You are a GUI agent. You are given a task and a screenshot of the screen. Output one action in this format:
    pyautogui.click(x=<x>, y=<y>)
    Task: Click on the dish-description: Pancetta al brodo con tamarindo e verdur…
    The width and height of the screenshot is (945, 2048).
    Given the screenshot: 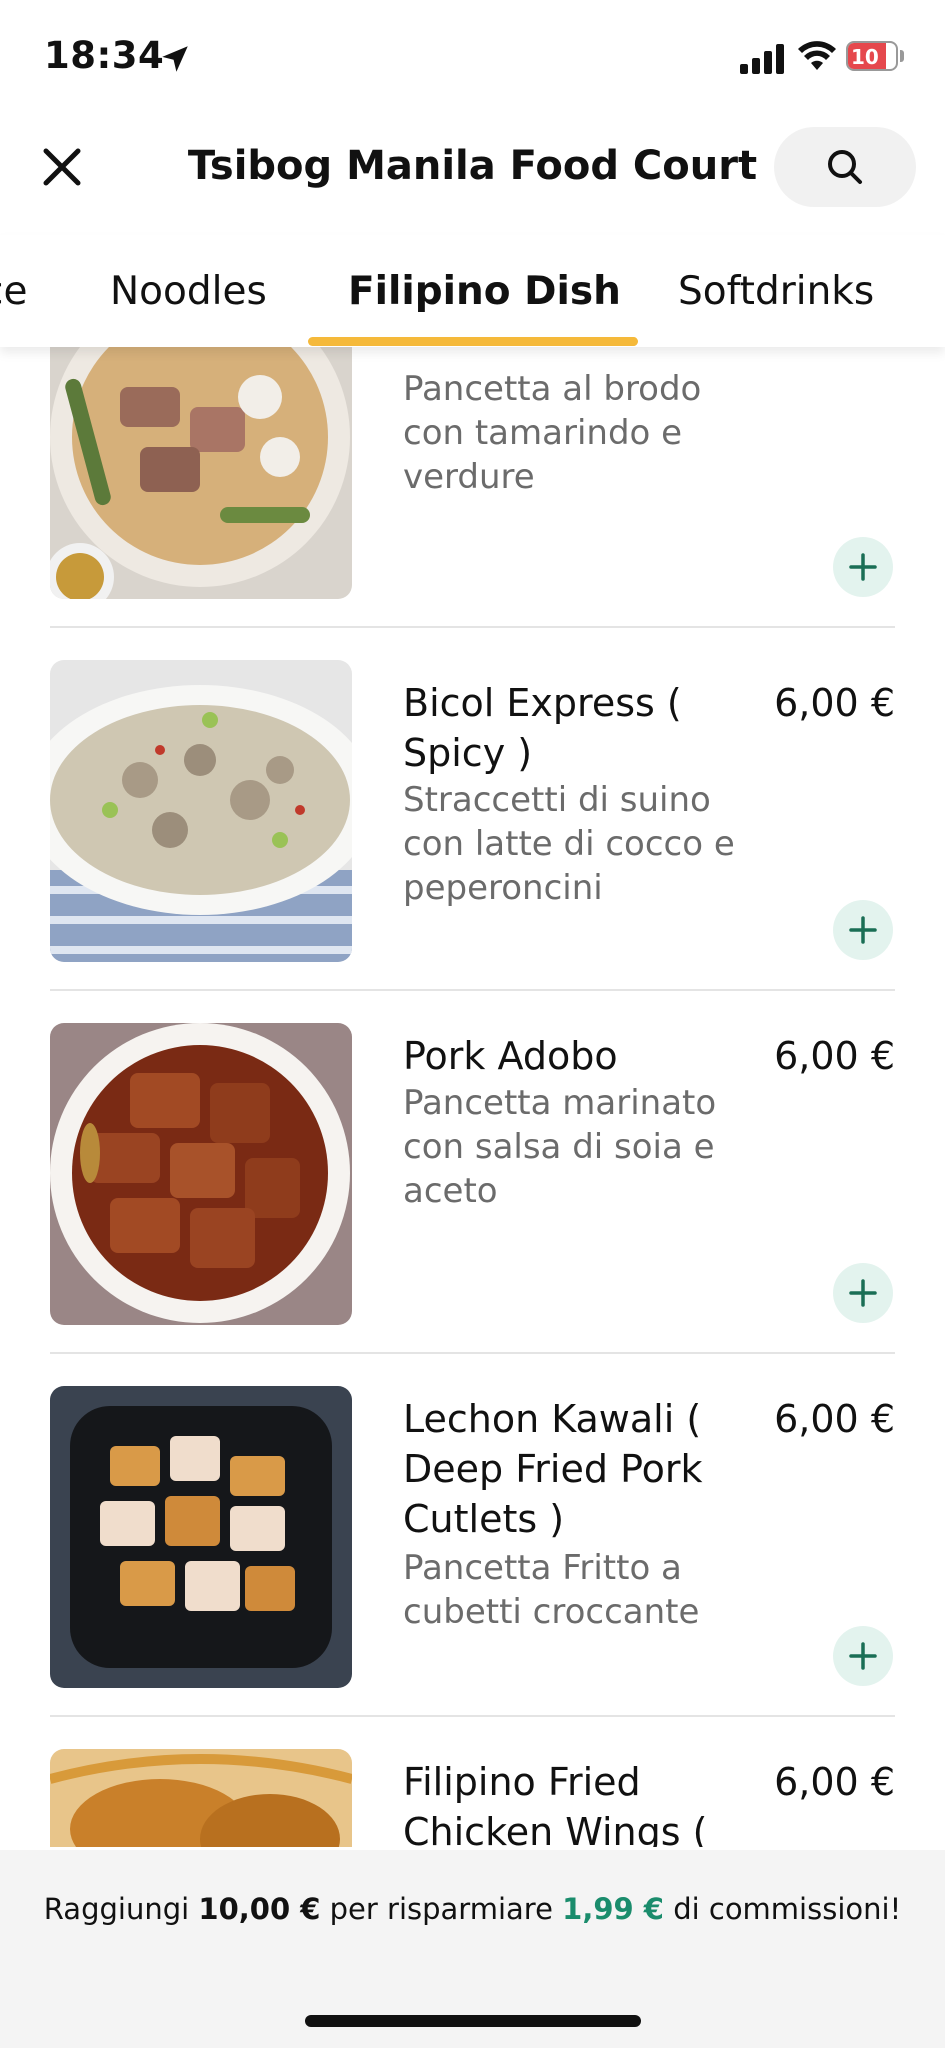 What is the action you would take?
    pyautogui.click(x=552, y=433)
    